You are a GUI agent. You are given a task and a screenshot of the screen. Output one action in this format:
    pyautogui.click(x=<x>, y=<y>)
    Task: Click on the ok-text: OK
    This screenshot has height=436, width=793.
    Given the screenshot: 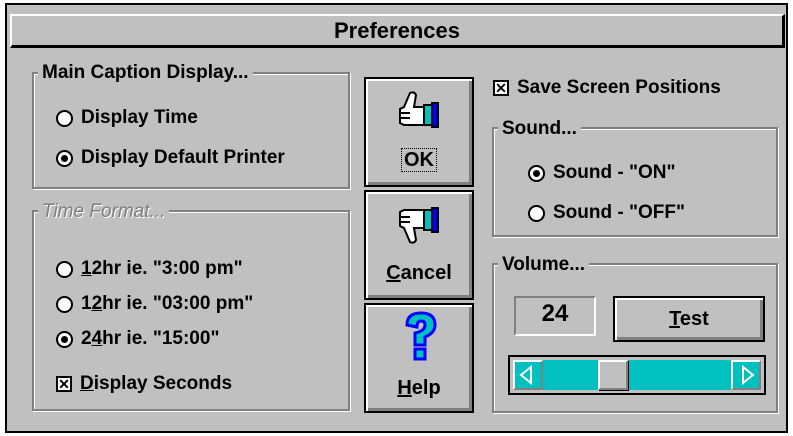 What is the action you would take?
    pyautogui.click(x=419, y=160)
    